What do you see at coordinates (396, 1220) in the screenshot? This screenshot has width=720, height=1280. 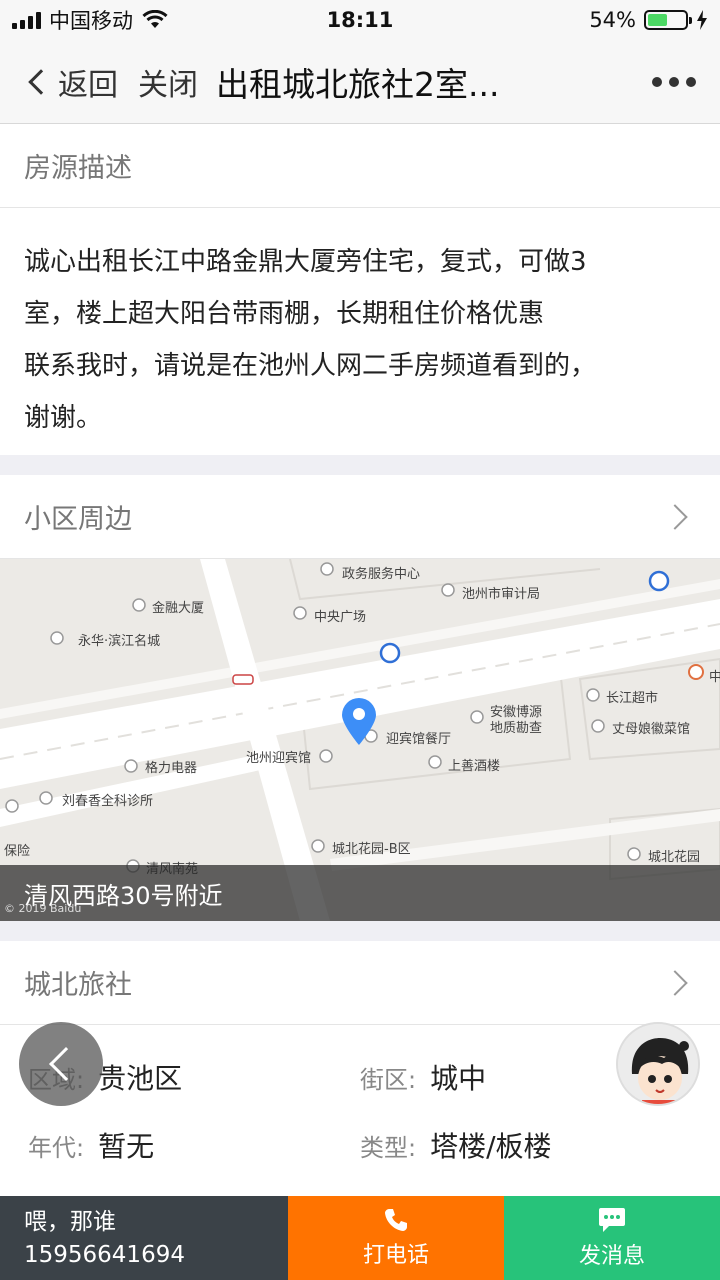 I see `phone-icon` at bounding box center [396, 1220].